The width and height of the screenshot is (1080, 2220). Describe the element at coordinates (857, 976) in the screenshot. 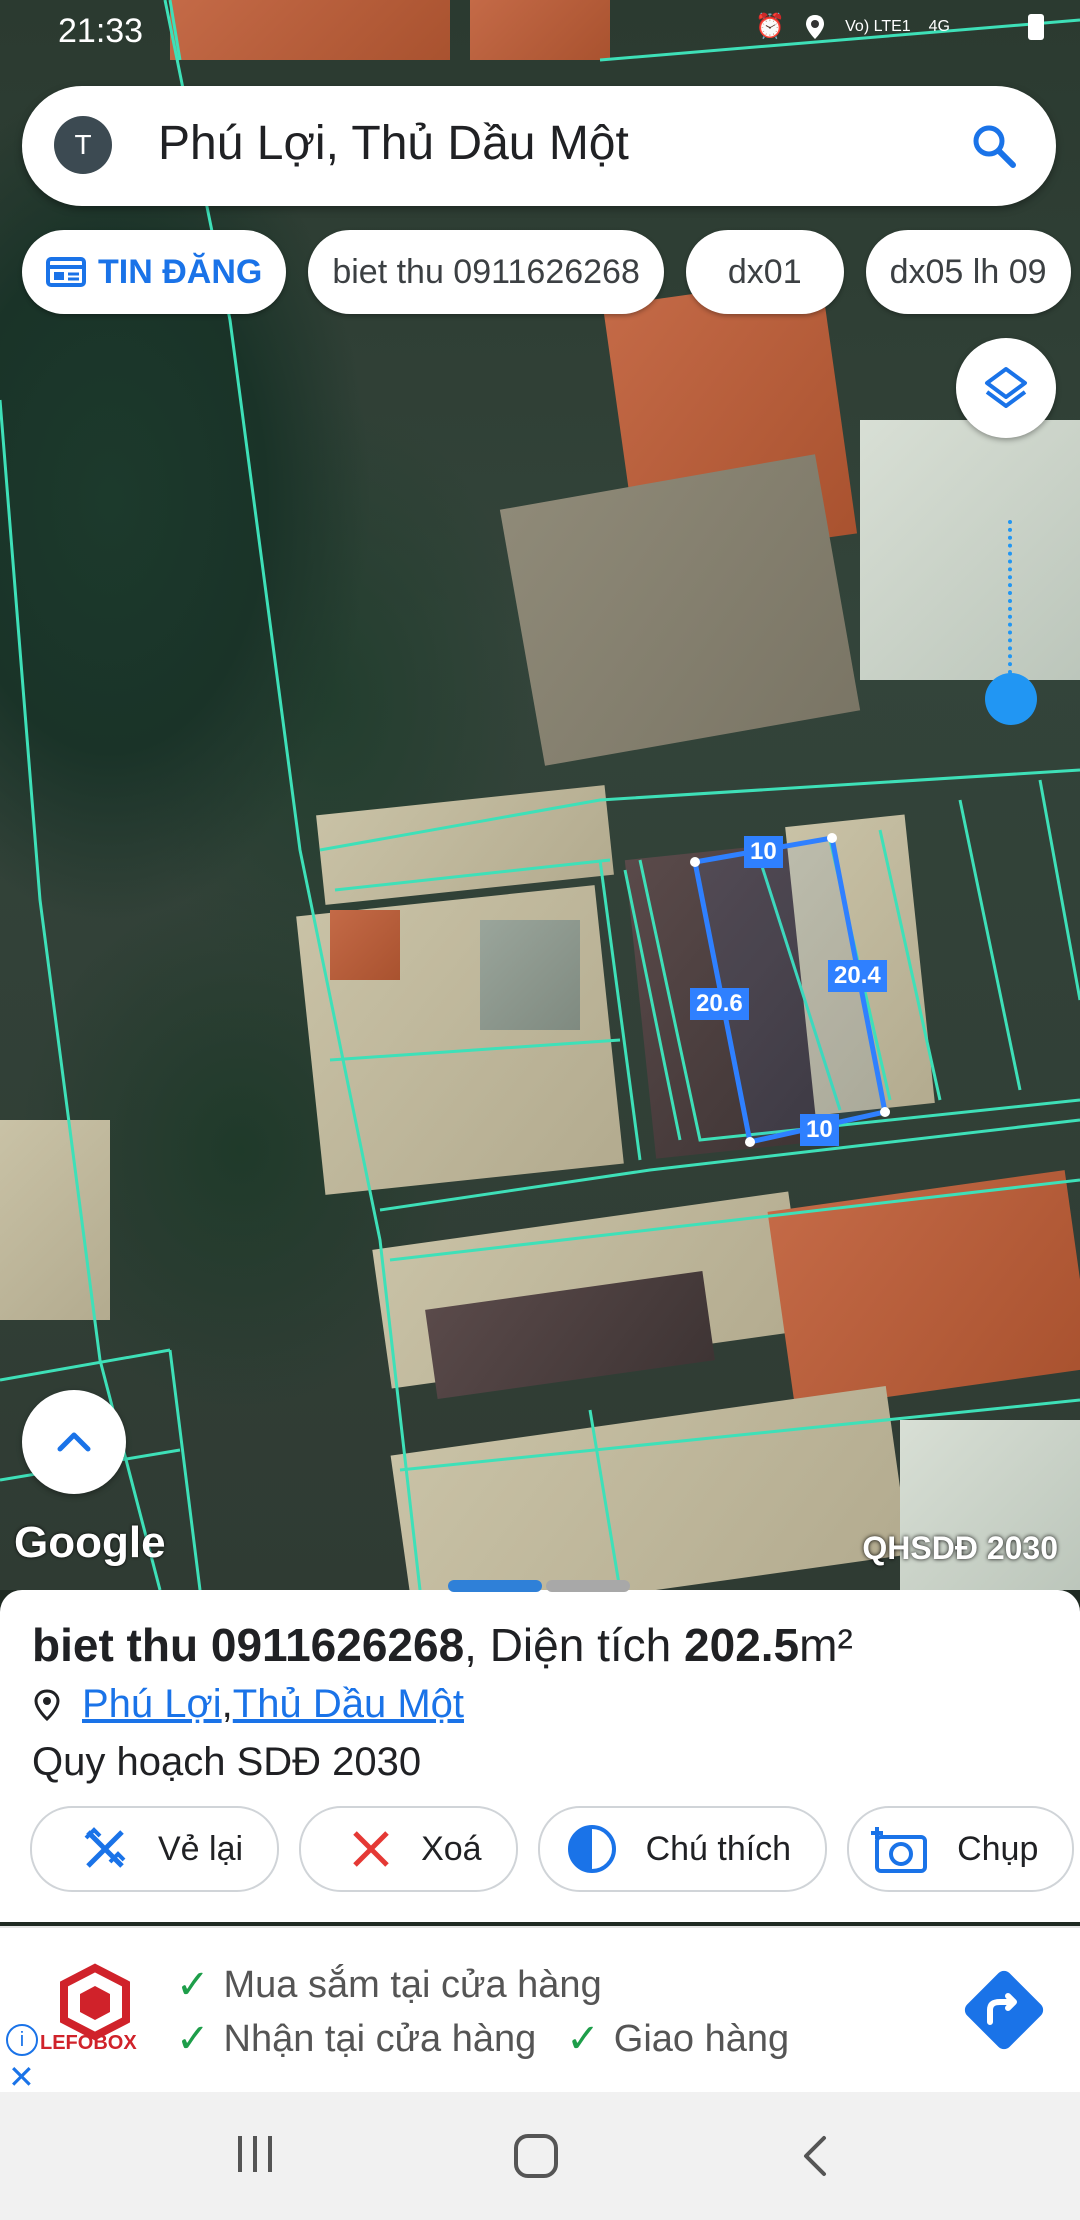

I see `measure-label-right: 20.4` at that location.